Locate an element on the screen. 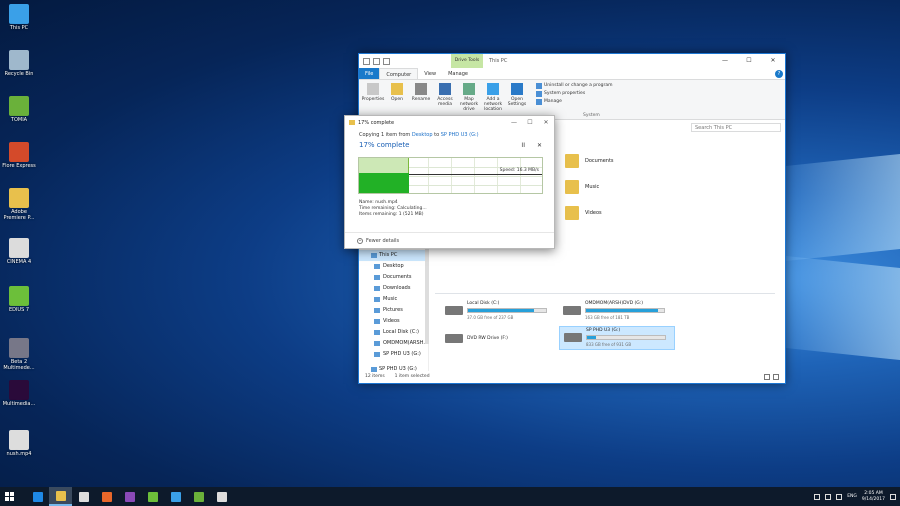 Image resolution: width=900 pixels, height=506 pixels. documents-nav-icon is located at coordinates (377, 277).